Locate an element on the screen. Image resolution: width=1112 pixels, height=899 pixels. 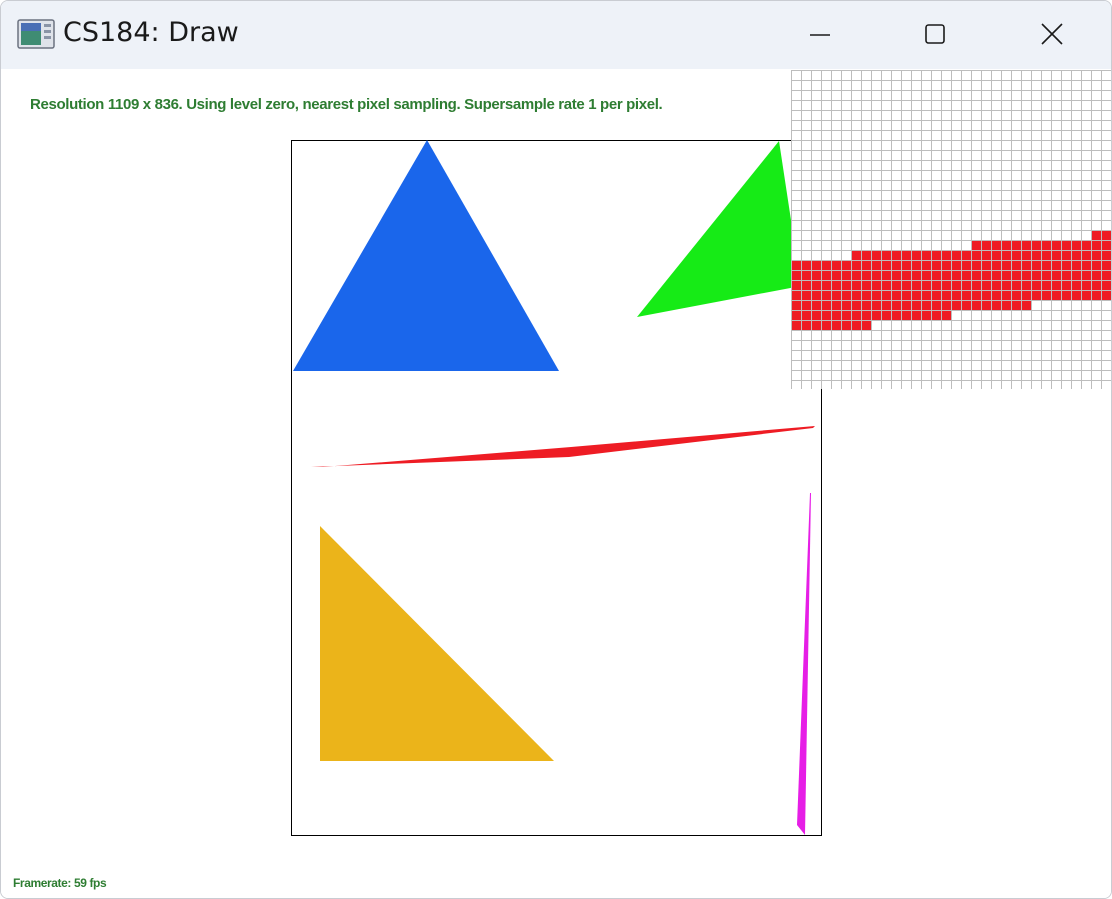
maximize-button is located at coordinates (935, 35).